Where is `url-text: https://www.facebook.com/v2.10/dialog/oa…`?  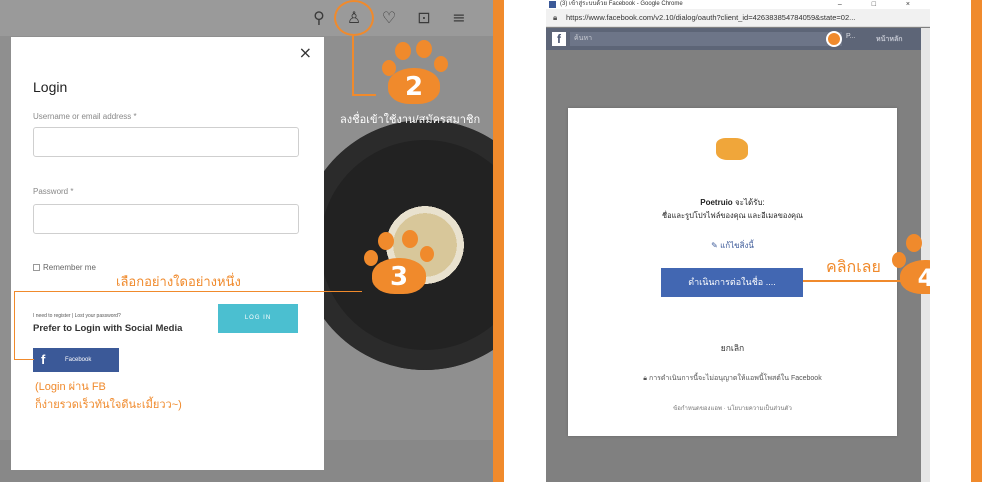
url-text: https://www.facebook.com/v2.10/dialog/oa… is located at coordinates (711, 17).